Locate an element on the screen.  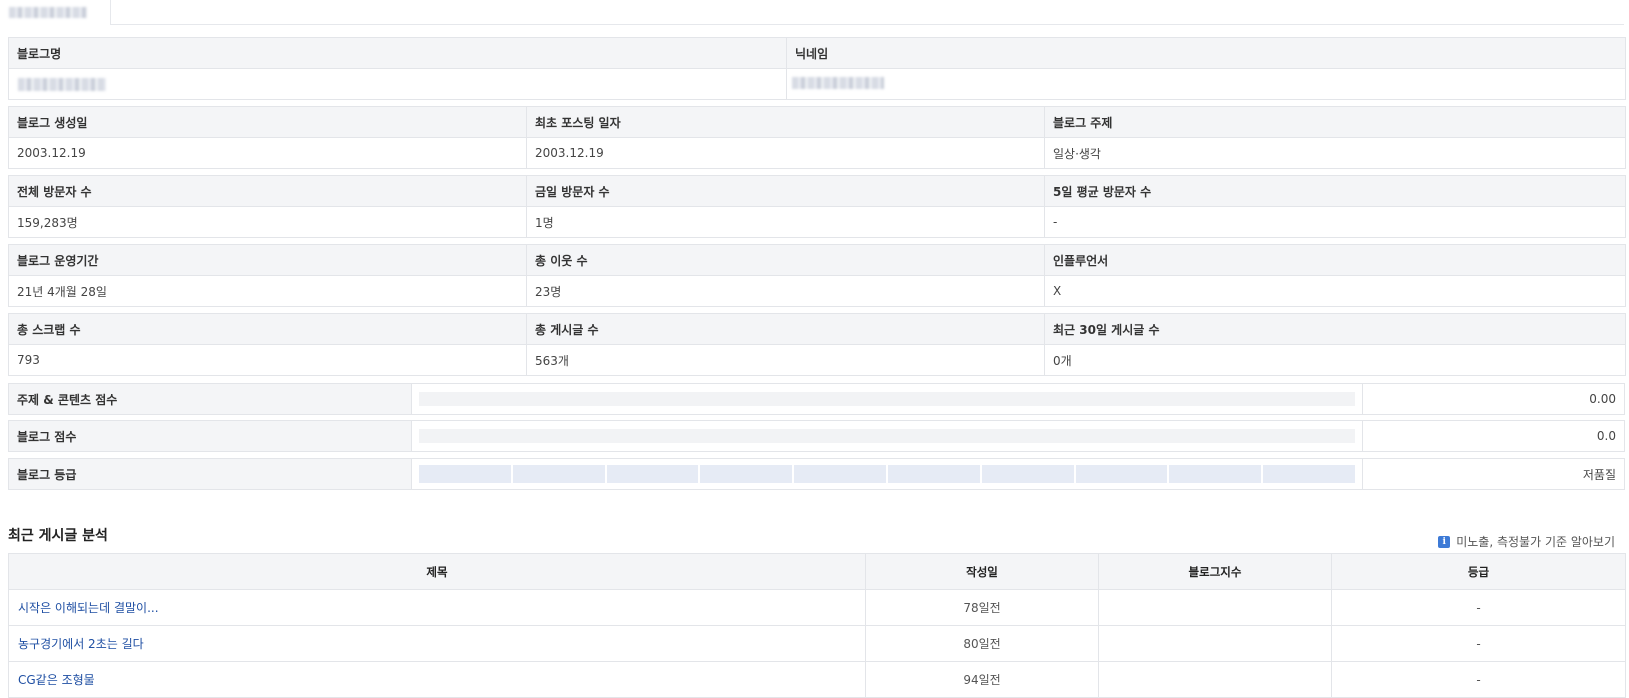
nickname-value is located at coordinates (1206, 84).